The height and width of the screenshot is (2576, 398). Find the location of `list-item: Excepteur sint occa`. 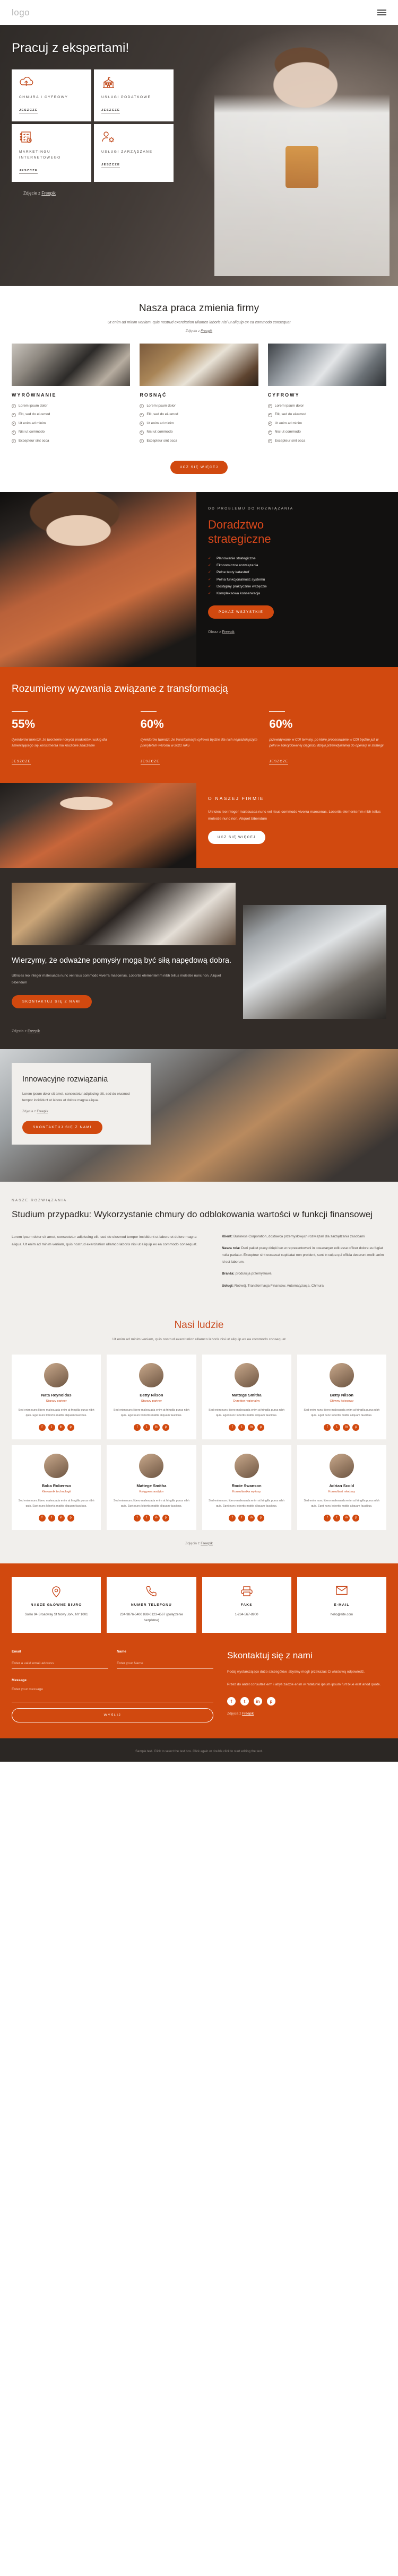

list-item: Excepteur sint occa is located at coordinates (71, 441).